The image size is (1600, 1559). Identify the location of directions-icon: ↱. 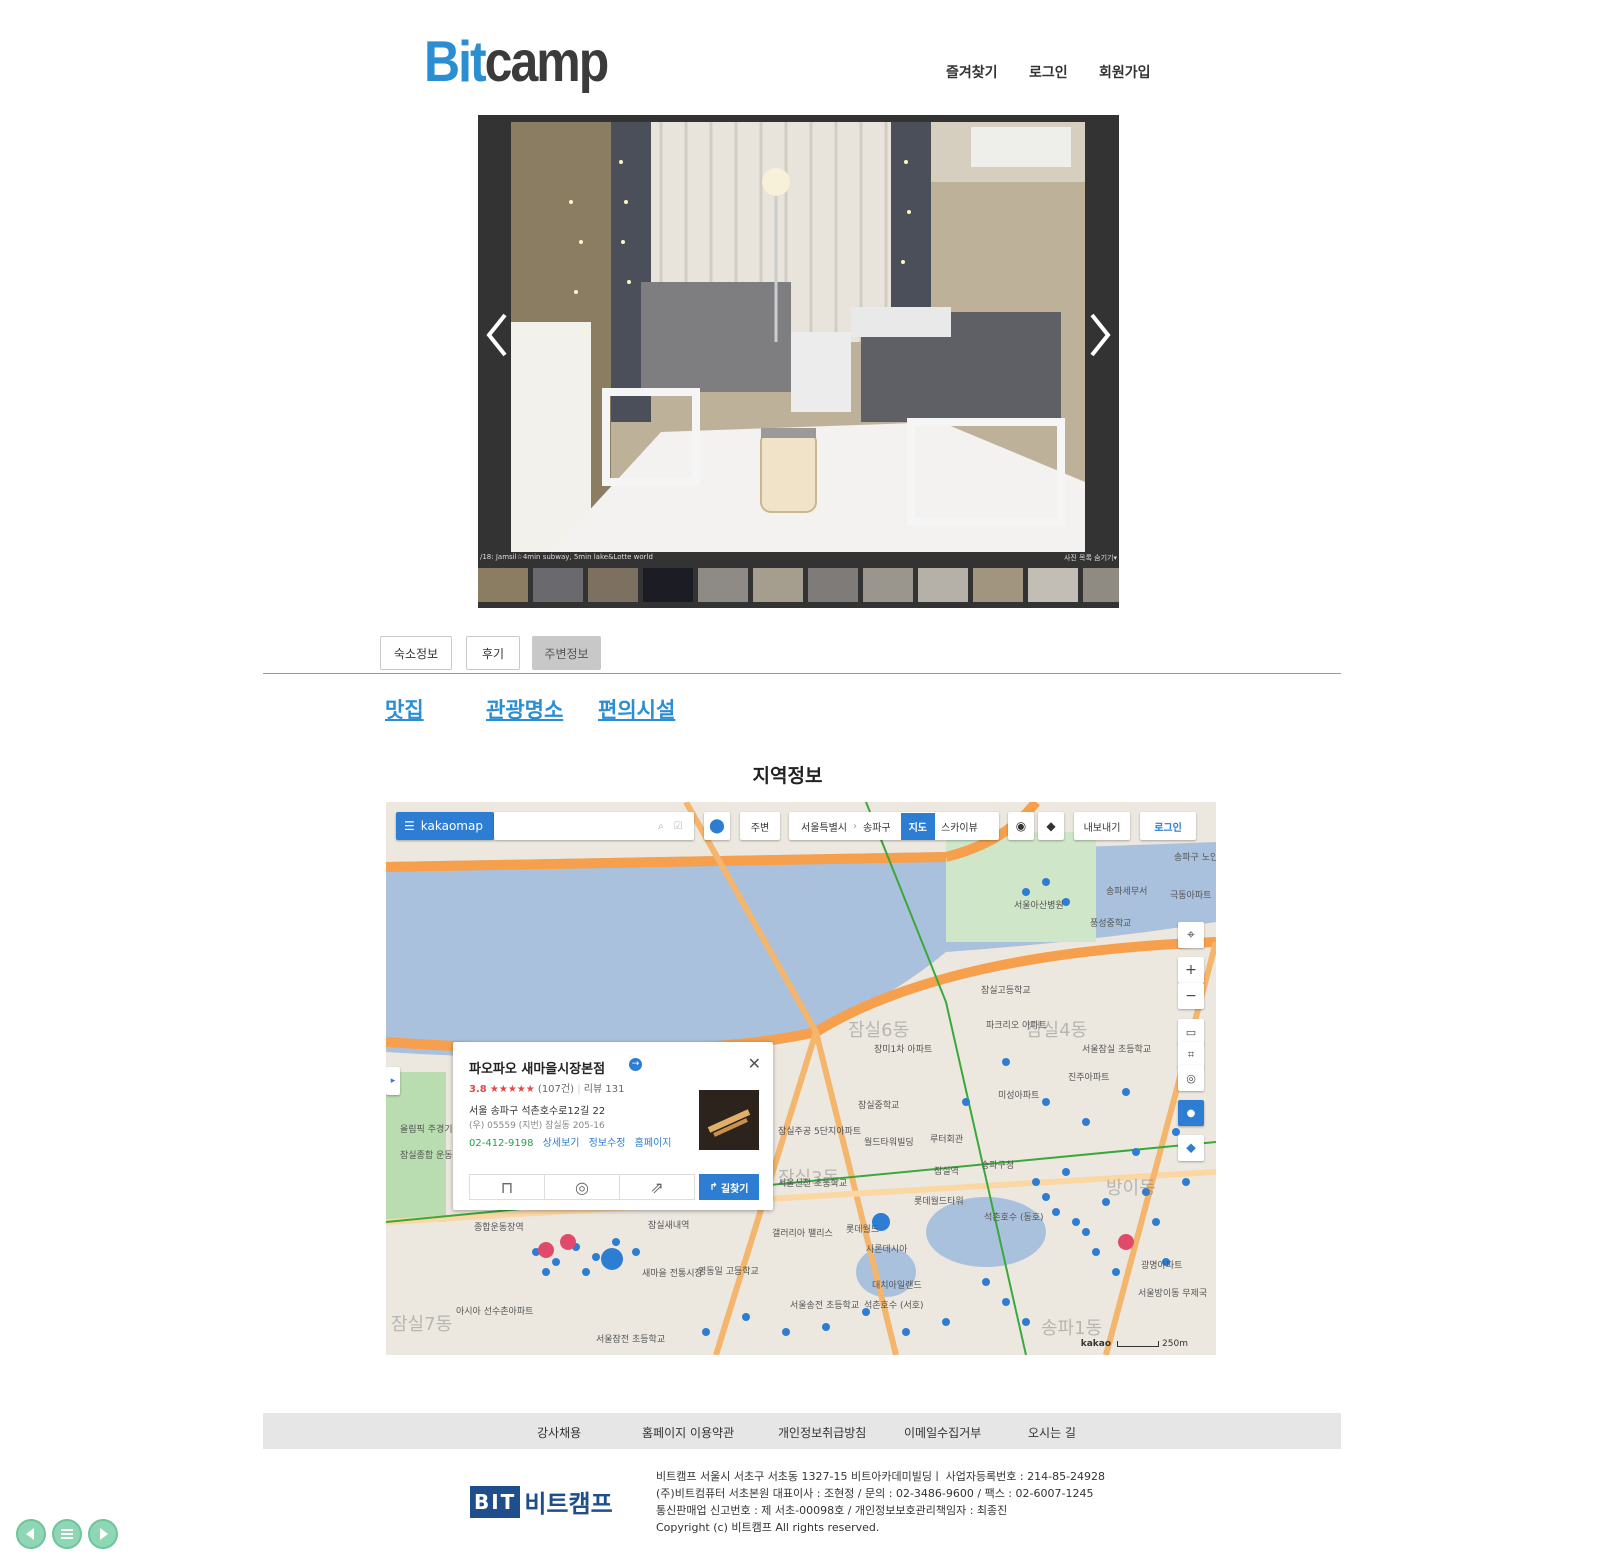
(713, 1187).